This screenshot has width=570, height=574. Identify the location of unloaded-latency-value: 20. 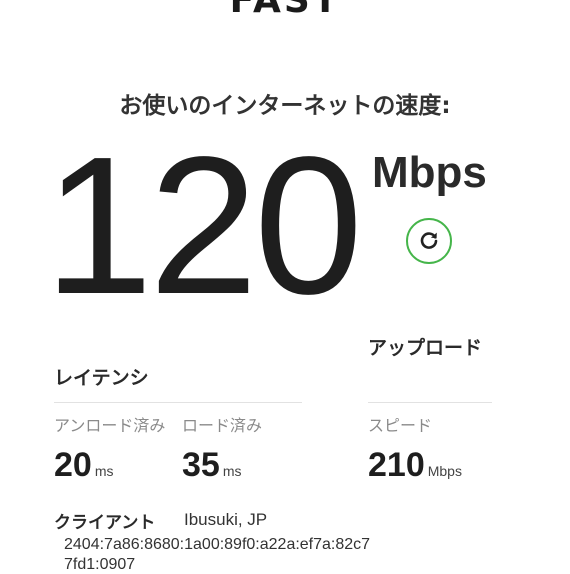
(73, 465).